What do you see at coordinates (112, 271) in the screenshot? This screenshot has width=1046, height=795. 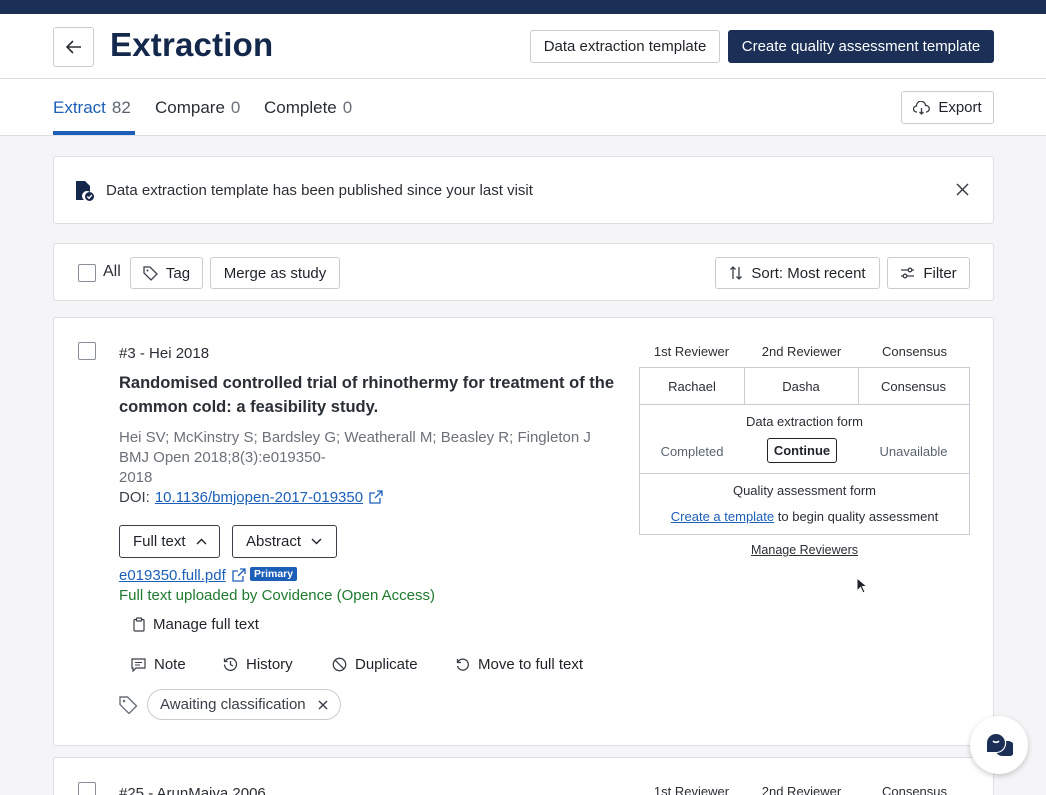 I see `select-all-label: All` at bounding box center [112, 271].